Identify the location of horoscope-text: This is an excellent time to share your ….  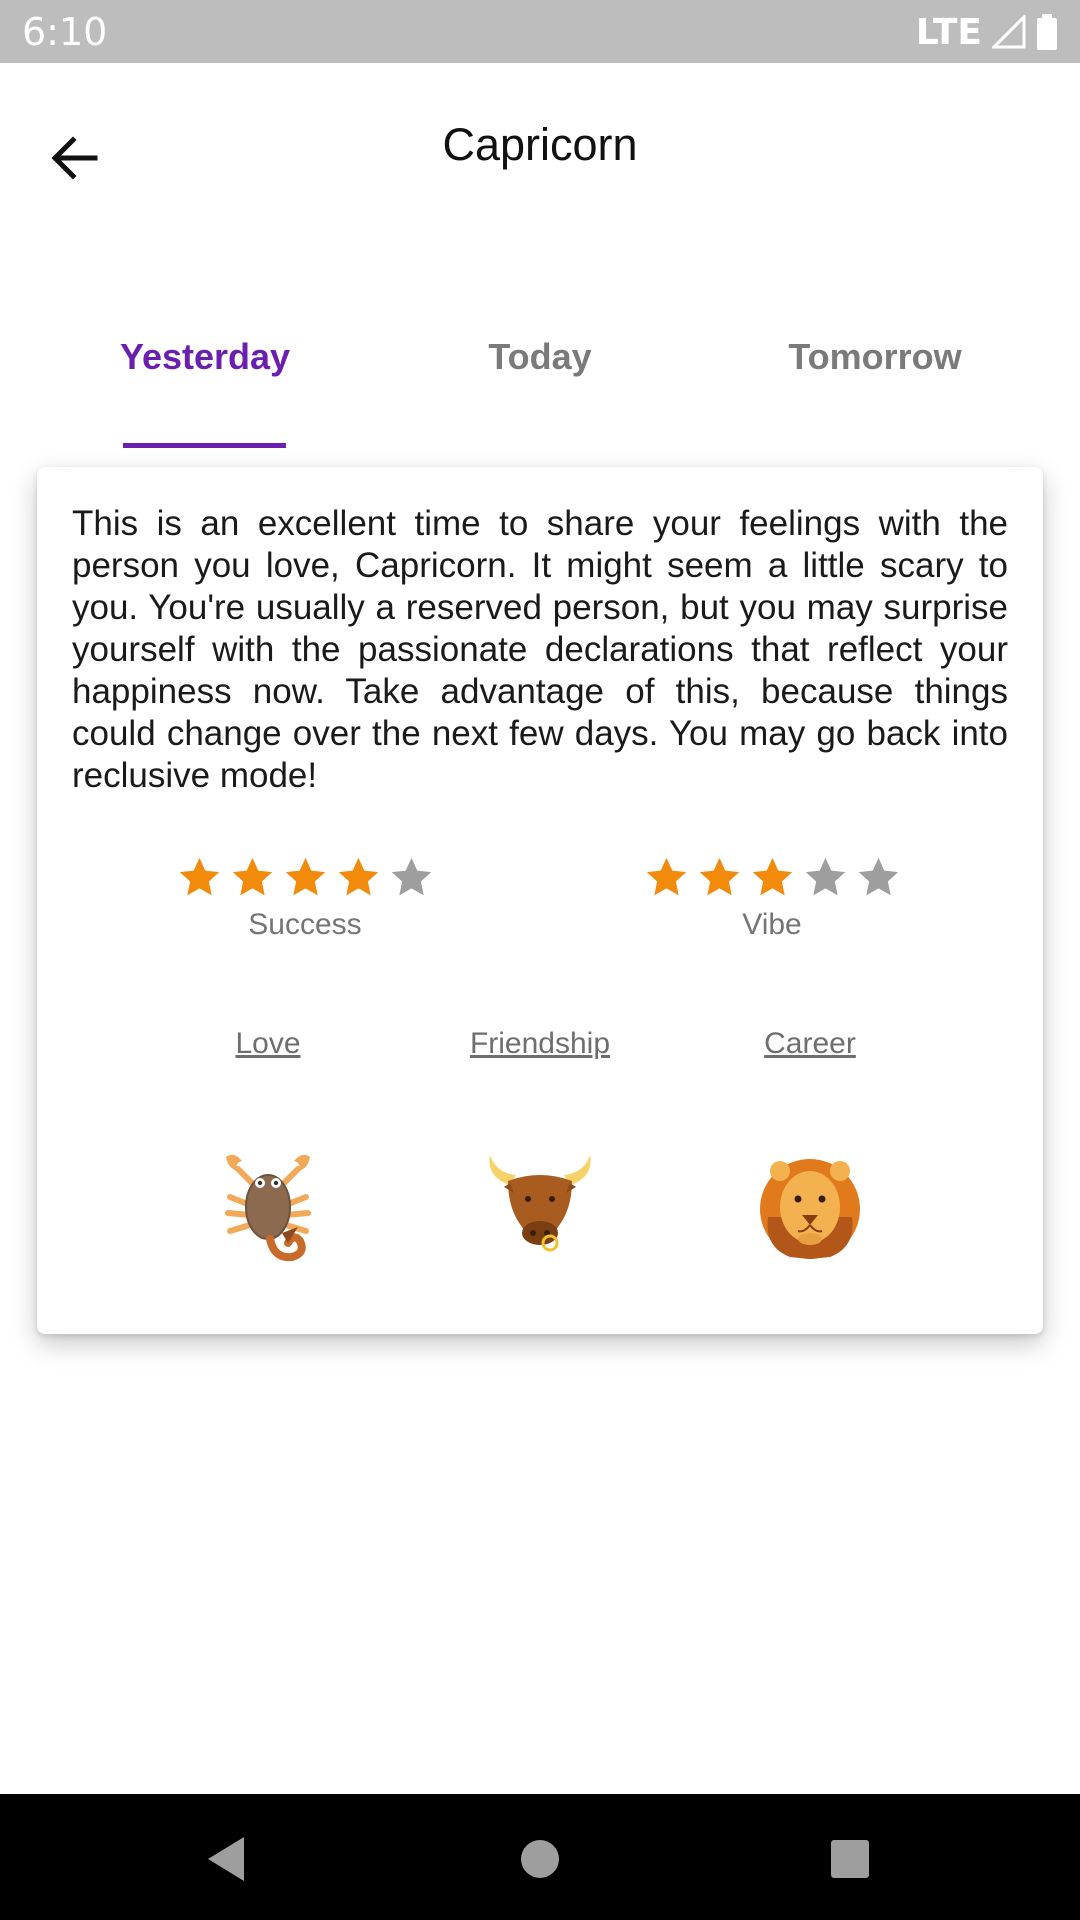
(540, 649).